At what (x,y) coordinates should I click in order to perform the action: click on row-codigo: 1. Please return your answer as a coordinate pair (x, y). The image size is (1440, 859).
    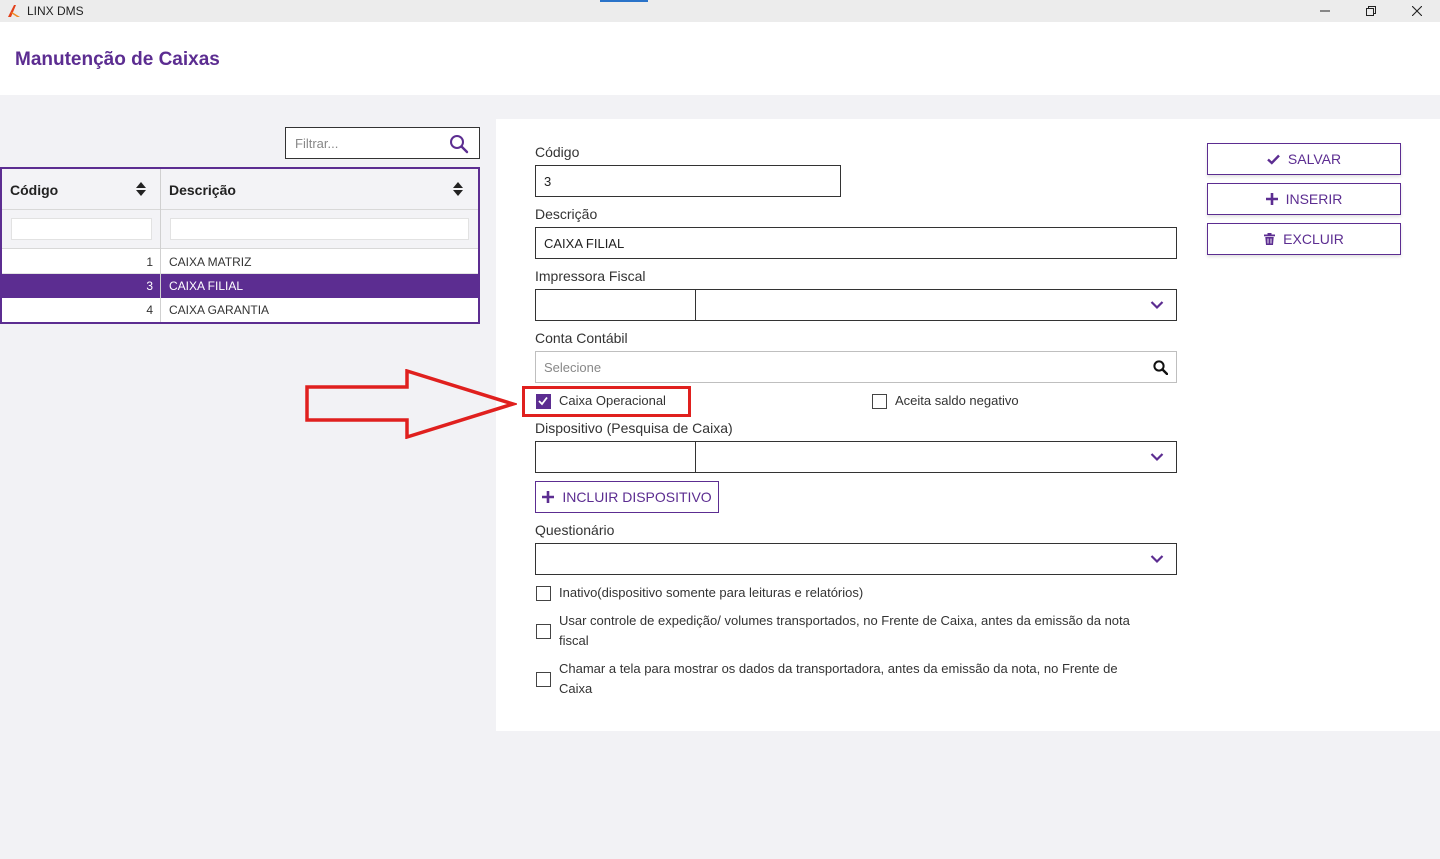
    Looking at the image, I should click on (149, 262).